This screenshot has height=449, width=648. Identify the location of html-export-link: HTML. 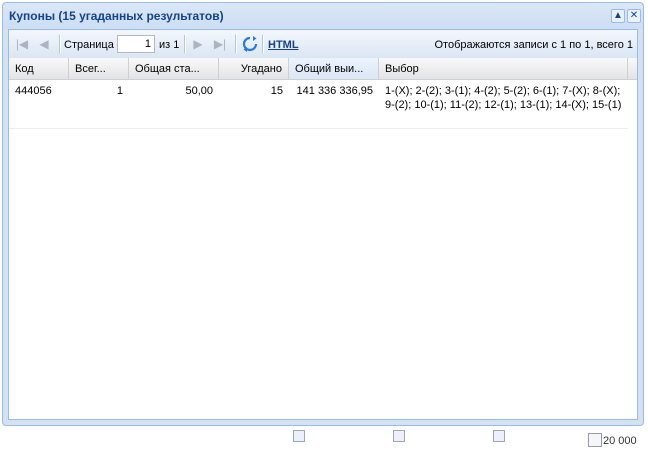
(283, 45).